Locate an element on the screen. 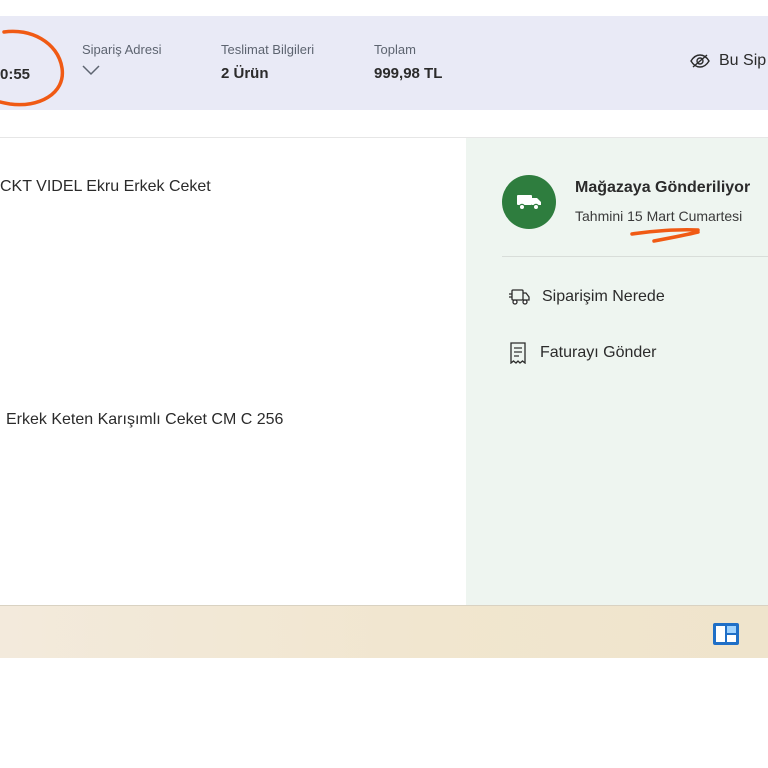 The width and height of the screenshot is (768, 768). product-name-2: Erkek Keten Karışımlı Ceket CM C 256 is located at coordinates (144, 420).